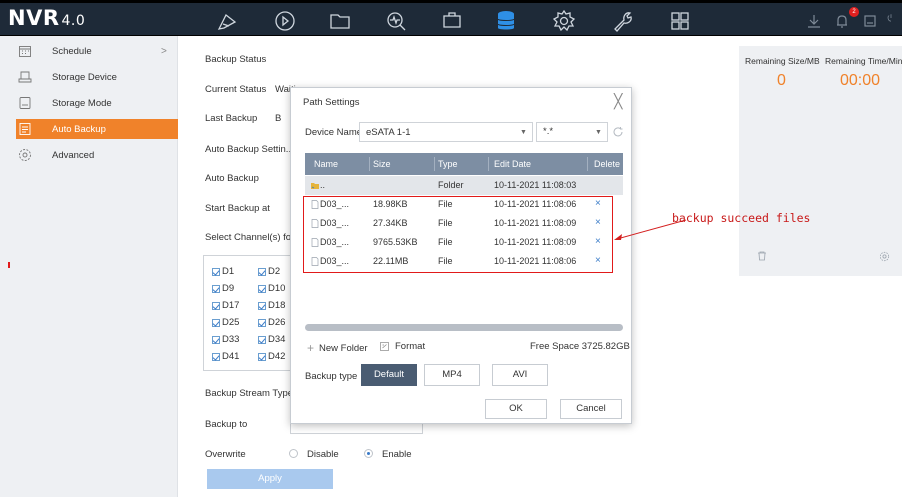  Describe the element at coordinates (227, 21) in the screenshot. I see `preview-icon` at that location.